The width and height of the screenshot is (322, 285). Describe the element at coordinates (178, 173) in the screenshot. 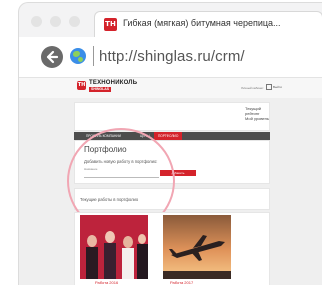

I see `add-work-button: добавить` at that location.